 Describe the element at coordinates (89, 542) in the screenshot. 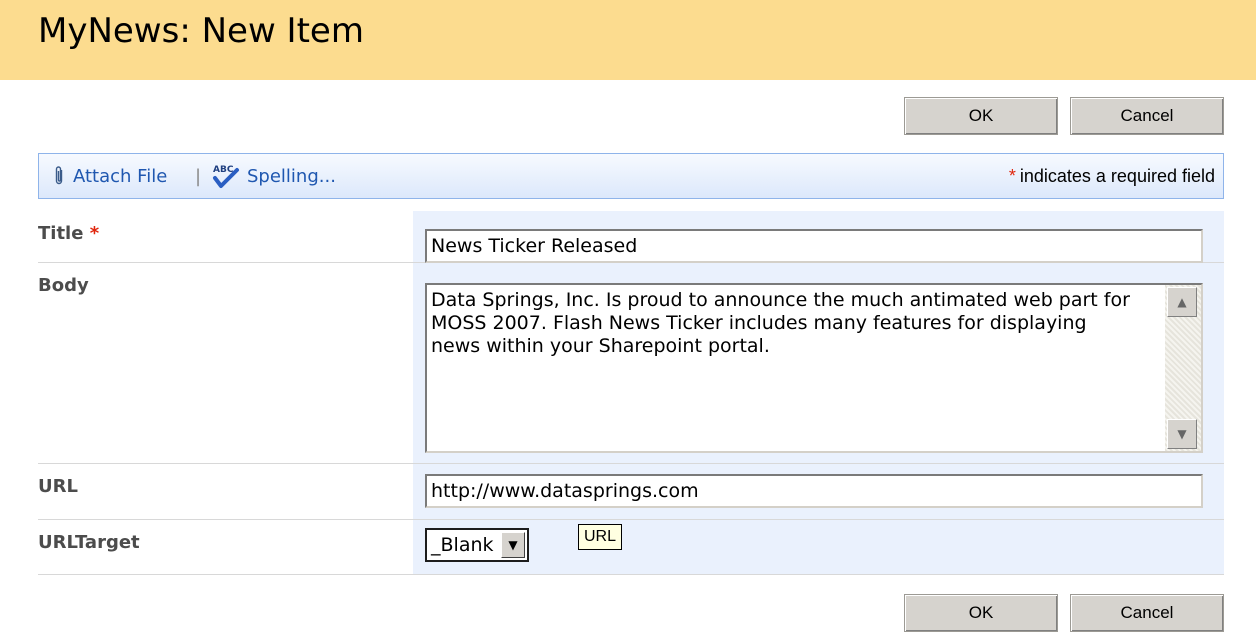

I see `urltarget-label: URLTarget` at that location.